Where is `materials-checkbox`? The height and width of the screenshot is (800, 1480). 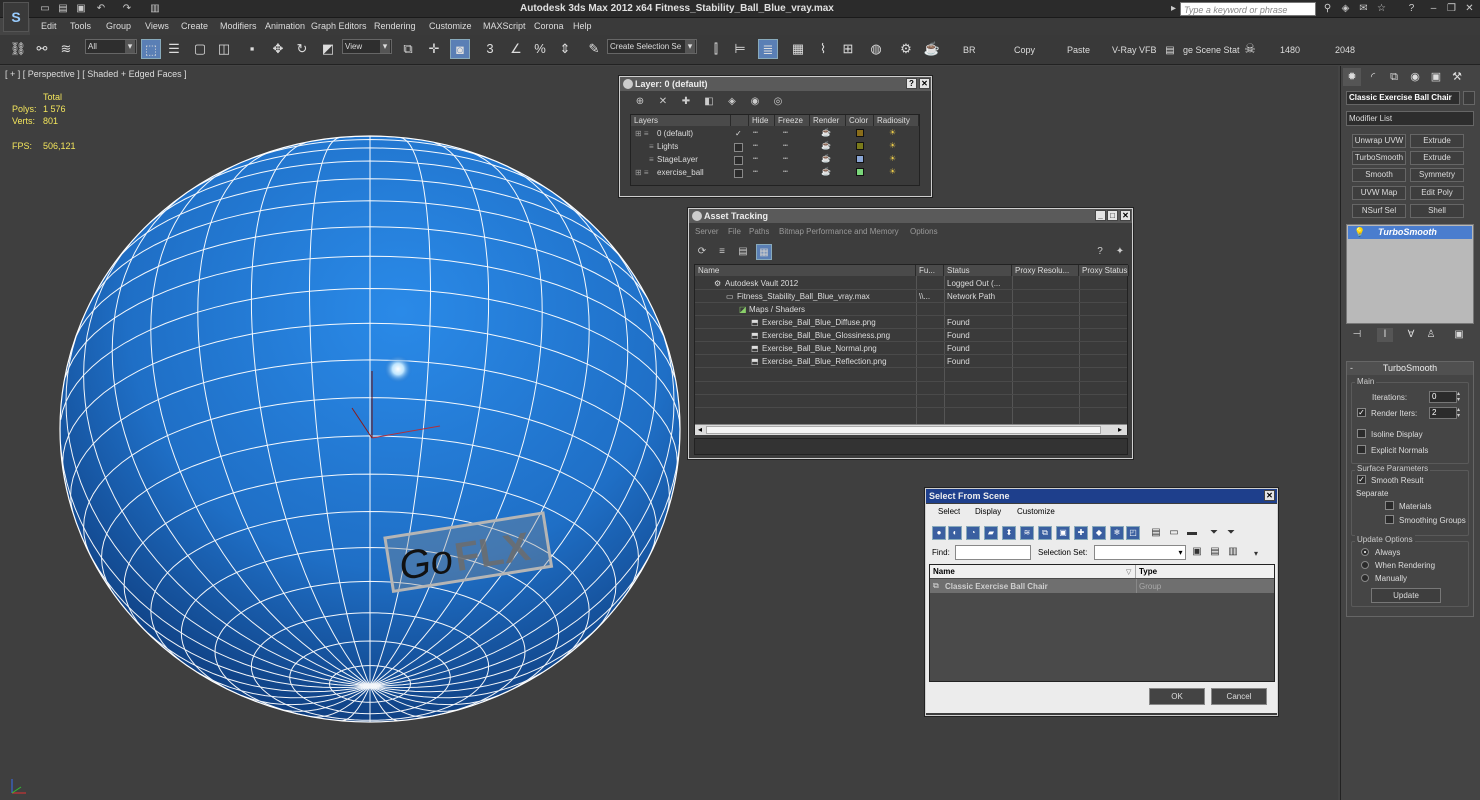
materials-checkbox is located at coordinates (1389, 505).